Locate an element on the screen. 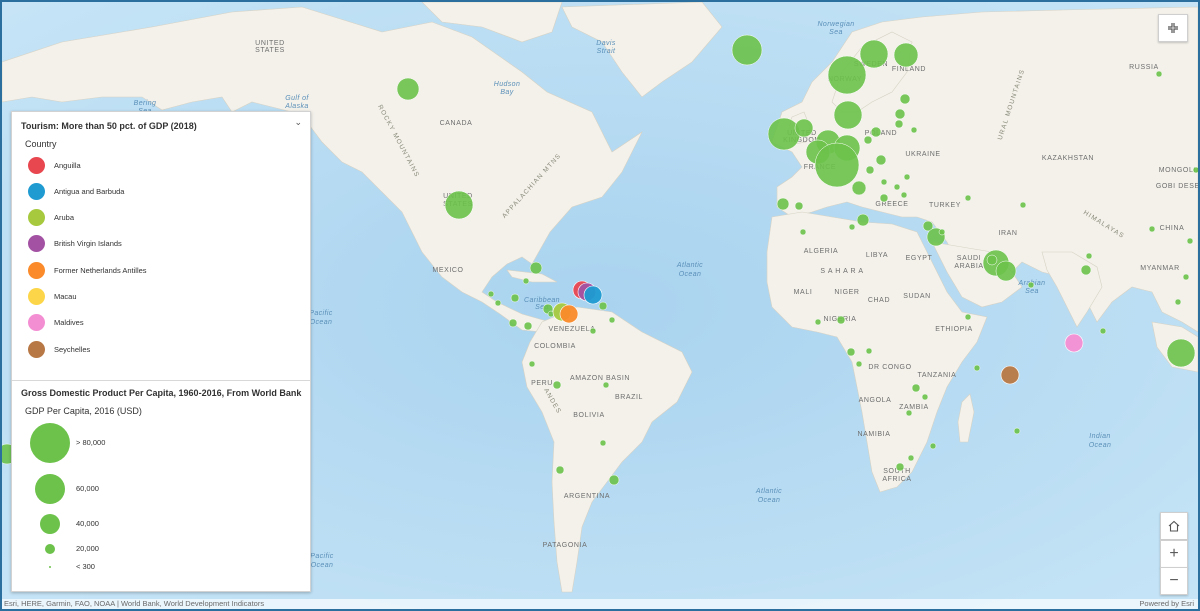 The height and width of the screenshot is (611, 1200). ocean-label: Ocean is located at coordinates (769, 500).